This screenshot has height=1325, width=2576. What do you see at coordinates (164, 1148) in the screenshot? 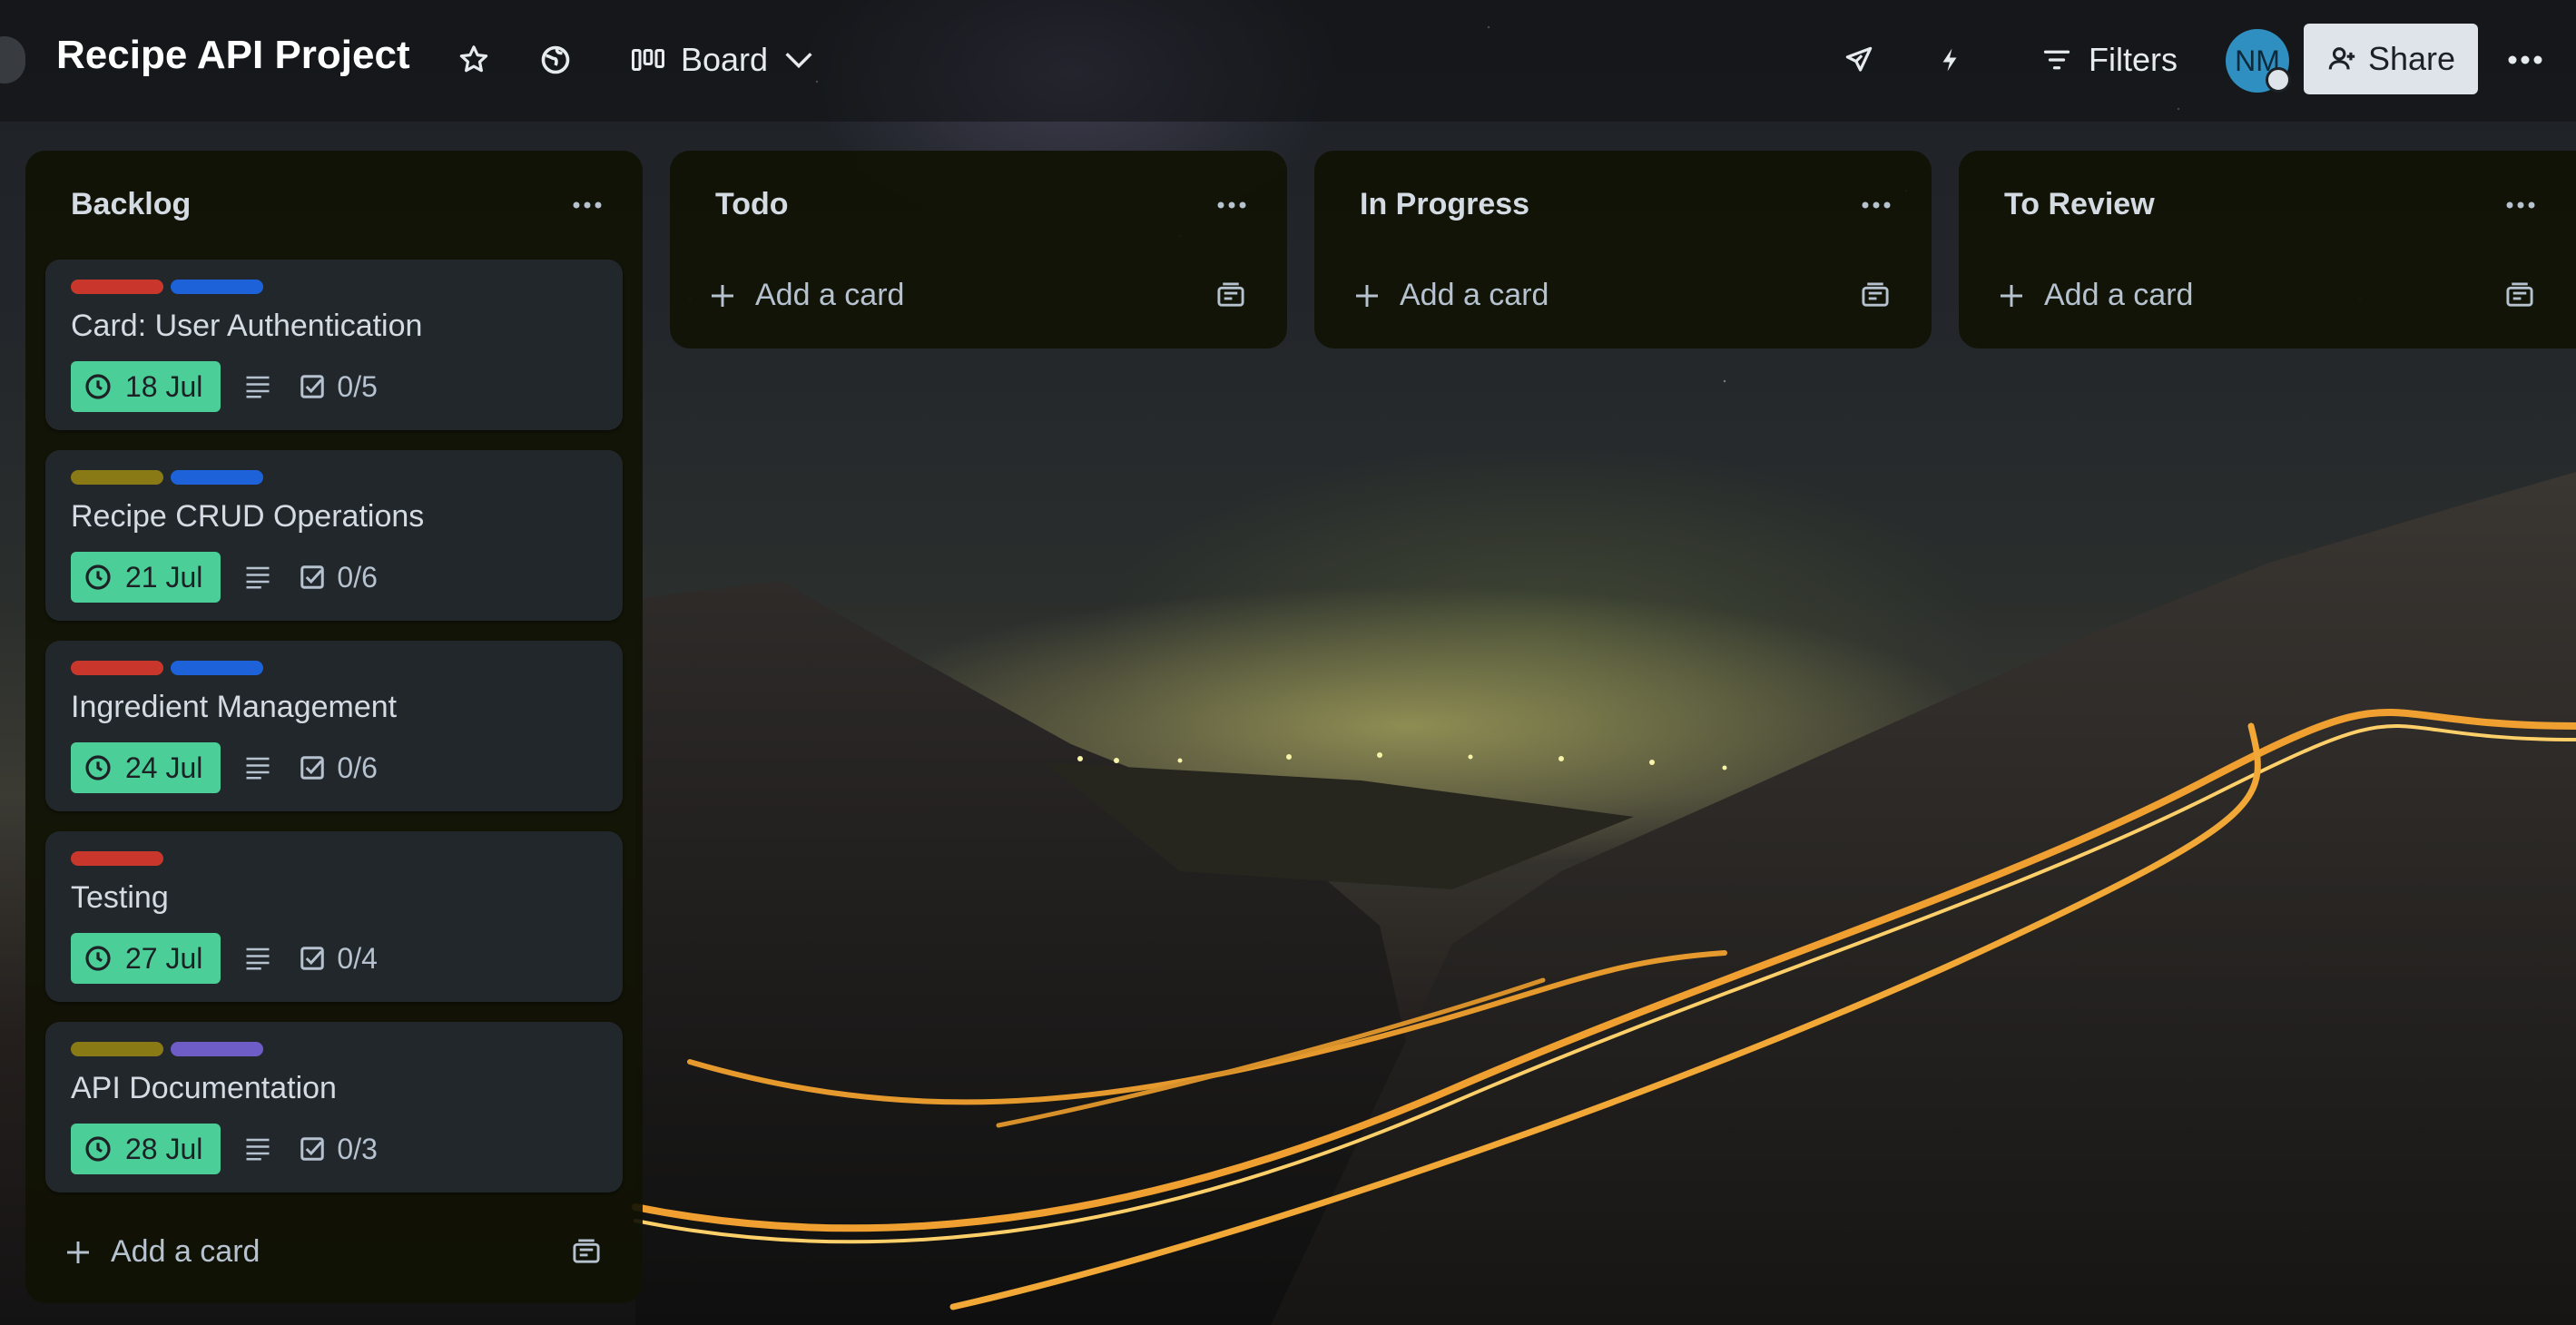
I see `due-date-text: 28 Jul` at bounding box center [164, 1148].